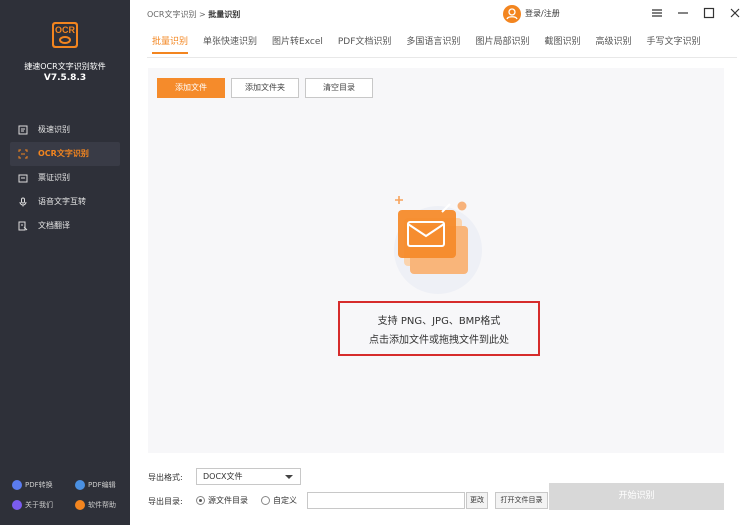 Image resolution: width=750 pixels, height=525 pixels. Describe the element at coordinates (440, 14) in the screenshot. I see `title-bar: OCR文字识别 > 批量识别 登录/注册` at that location.